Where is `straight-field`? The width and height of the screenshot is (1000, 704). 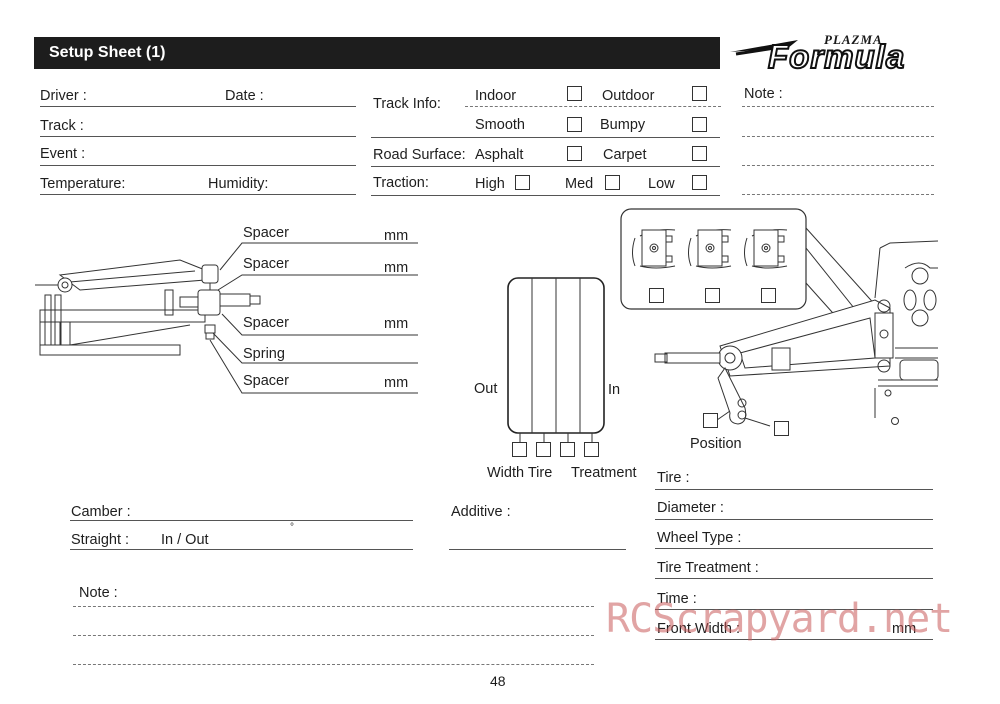 straight-field is located at coordinates (241, 549).